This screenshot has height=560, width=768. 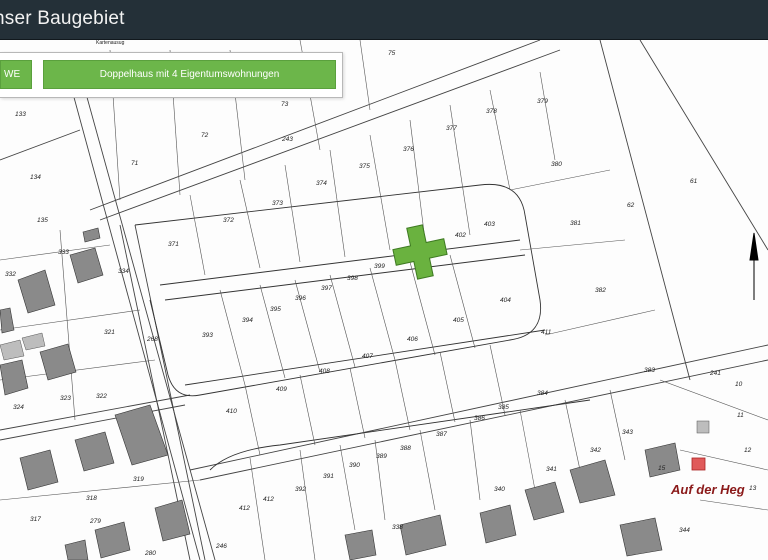 What do you see at coordinates (595, 450) in the screenshot?
I see `lot-label: 342` at bounding box center [595, 450].